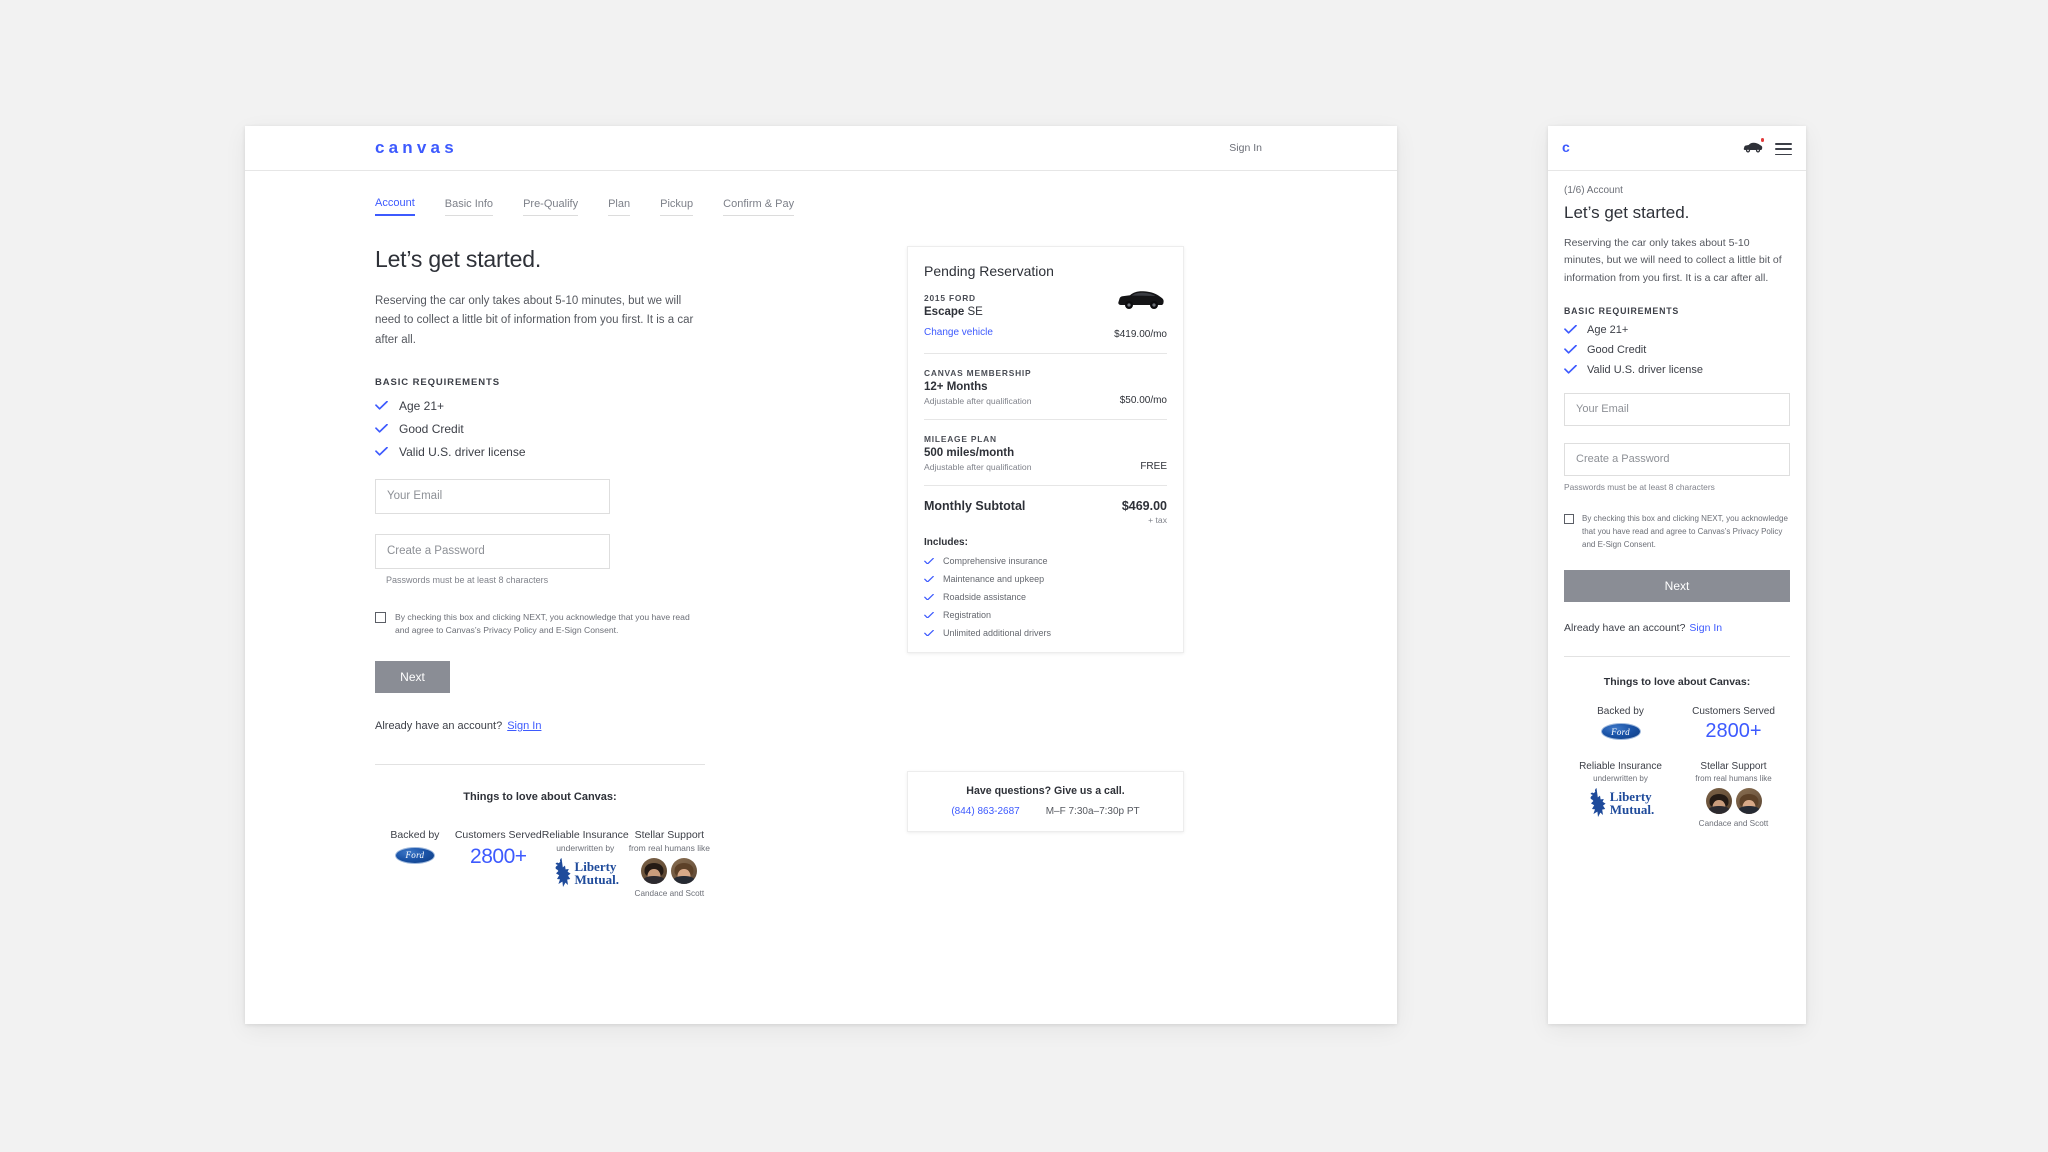  Describe the element at coordinates (1569, 518) in the screenshot. I see `mobile-consent-checkbox` at that location.